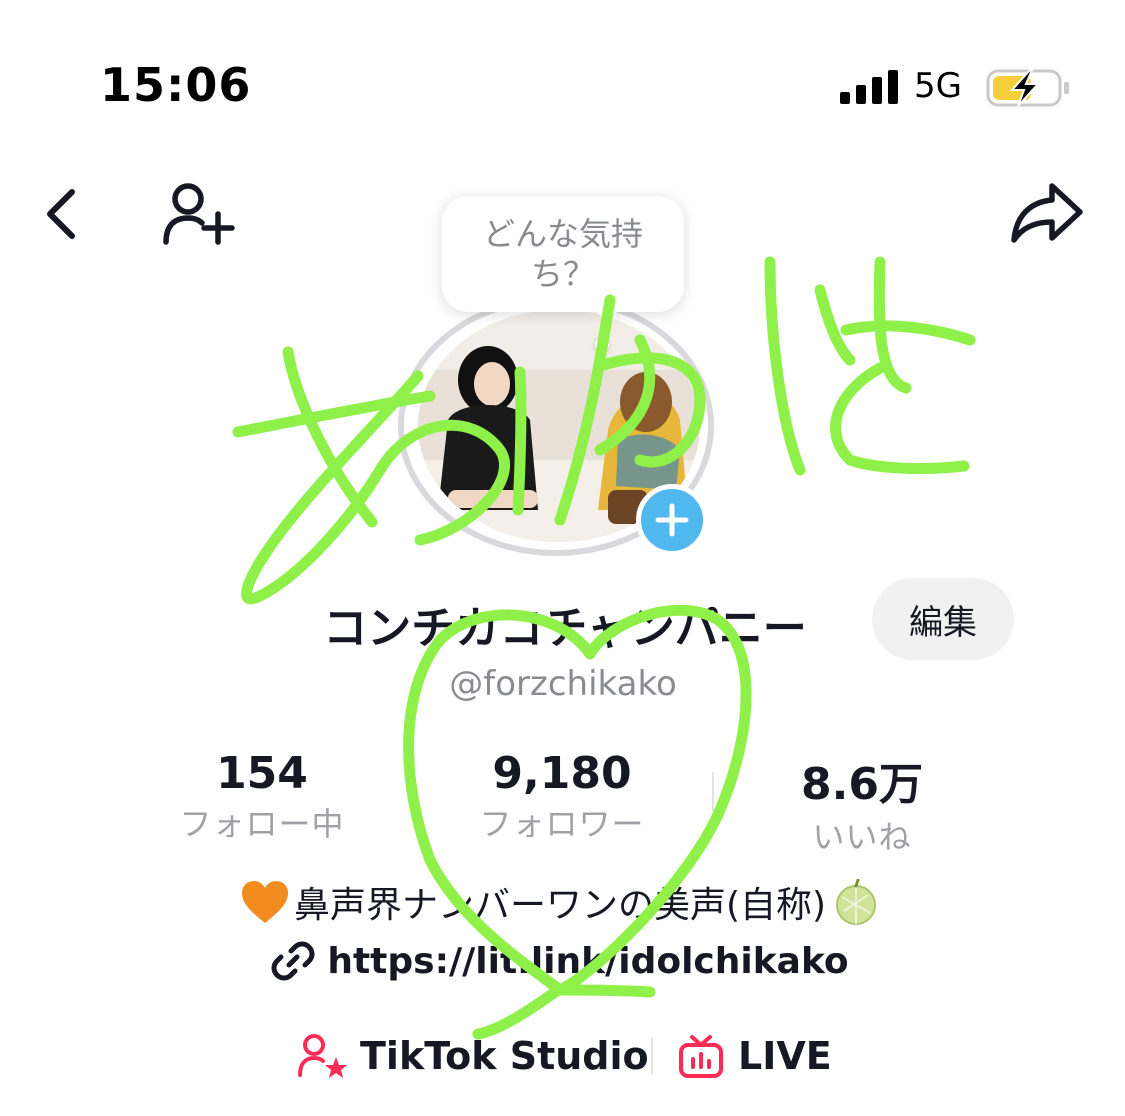  Describe the element at coordinates (862, 837) in the screenshot. I see `stat-label: いいね` at that location.